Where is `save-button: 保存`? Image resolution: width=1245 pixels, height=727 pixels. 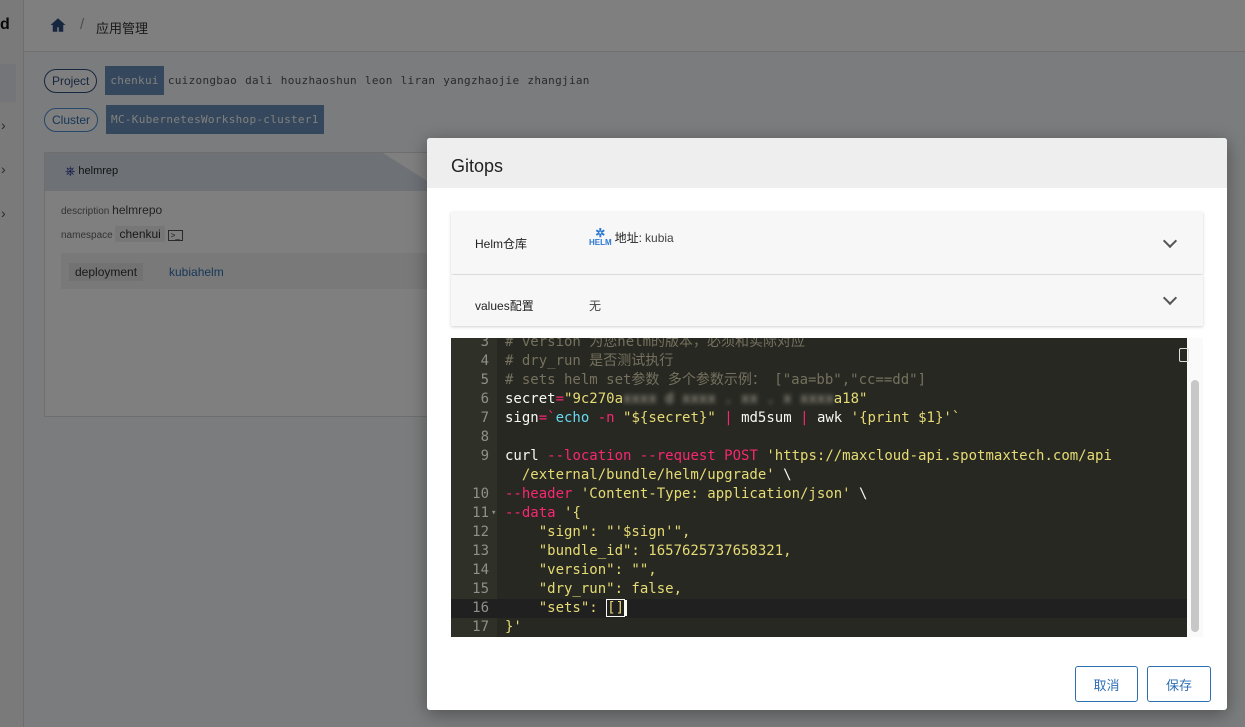 save-button: 保存 is located at coordinates (1179, 684).